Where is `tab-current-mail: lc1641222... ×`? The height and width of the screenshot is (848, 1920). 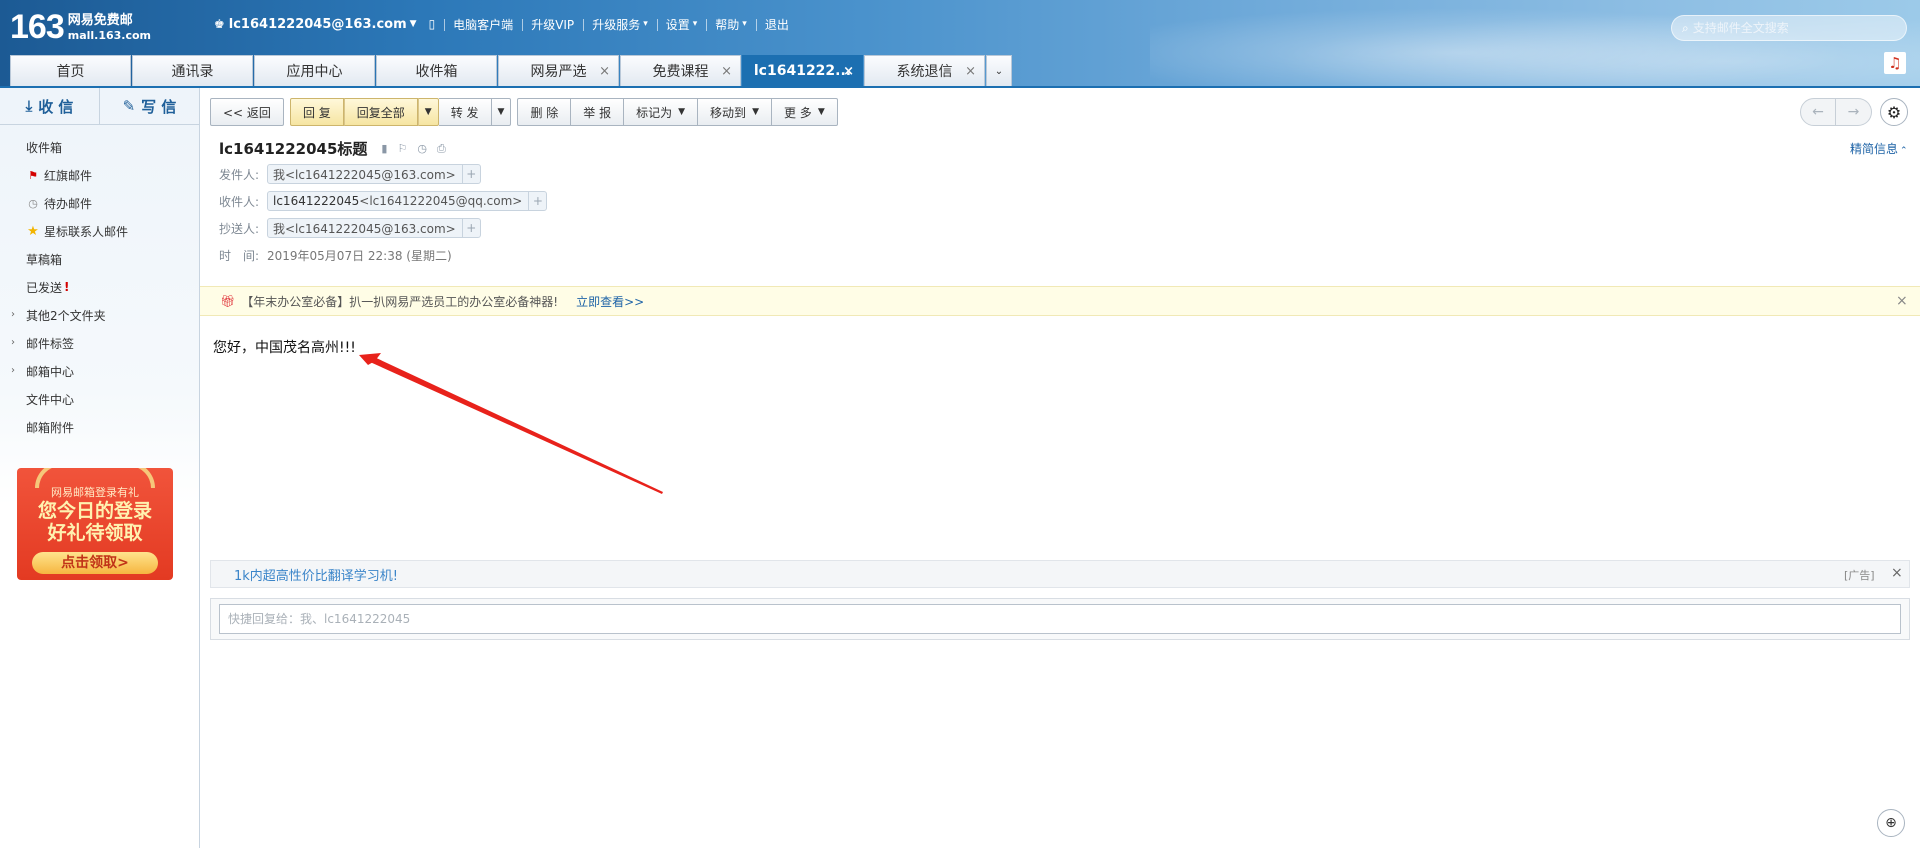
tab-current-mail: lc1641222... × is located at coordinates (802, 70).